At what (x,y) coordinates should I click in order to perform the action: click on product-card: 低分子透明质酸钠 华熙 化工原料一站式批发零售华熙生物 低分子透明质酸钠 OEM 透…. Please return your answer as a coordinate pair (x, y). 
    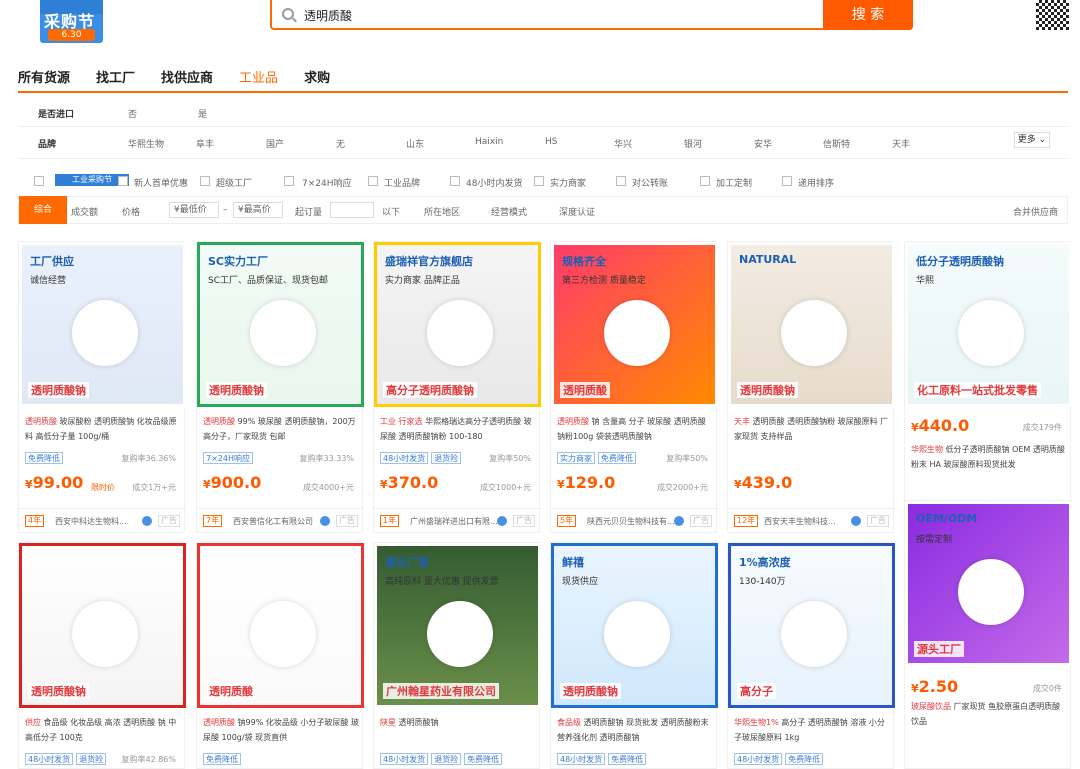
    Looking at the image, I should click on (988, 387).